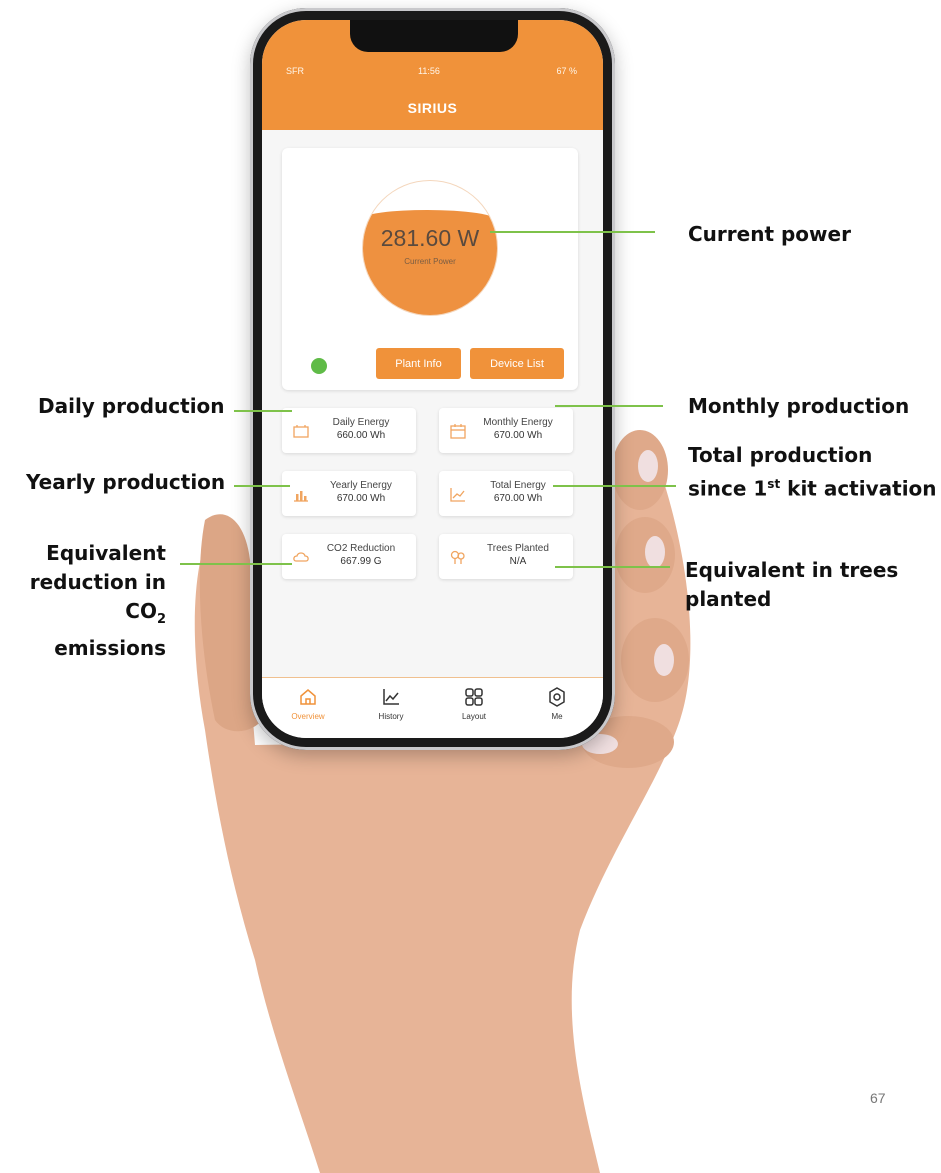 The image size is (941, 1173). What do you see at coordinates (418, 363) in the screenshot?
I see `plant-info-button: Plant Info` at bounding box center [418, 363].